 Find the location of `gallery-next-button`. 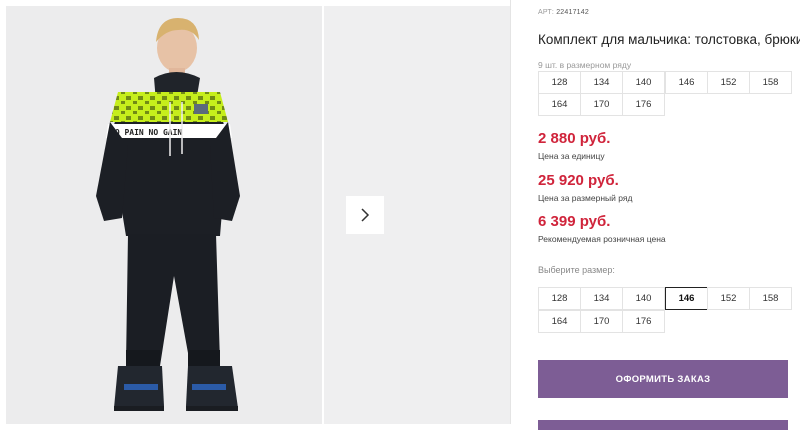

gallery-next-button is located at coordinates (365, 215).